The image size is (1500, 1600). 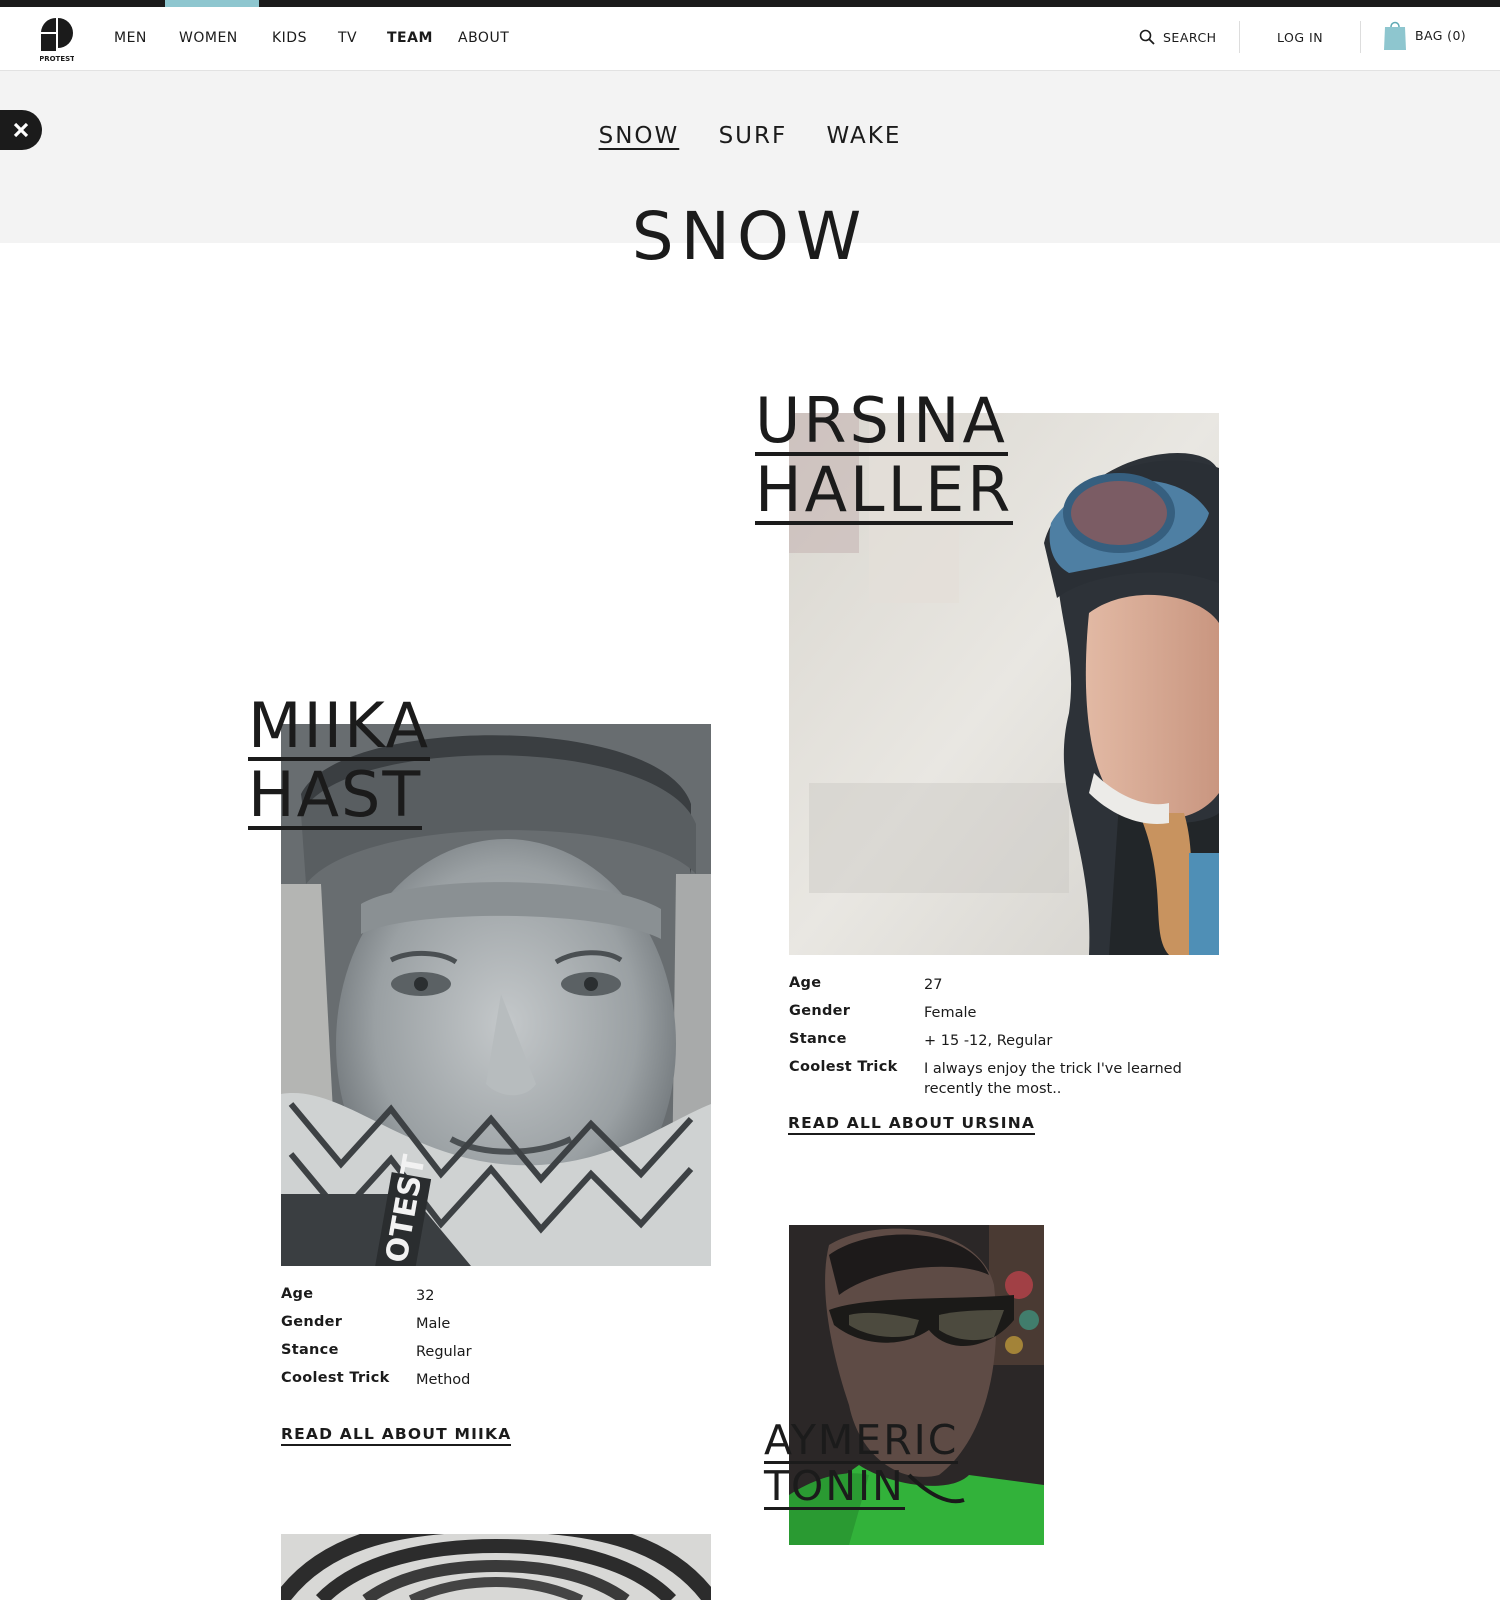 I want to click on rider-first-name: MIIKA, so click(x=339, y=725).